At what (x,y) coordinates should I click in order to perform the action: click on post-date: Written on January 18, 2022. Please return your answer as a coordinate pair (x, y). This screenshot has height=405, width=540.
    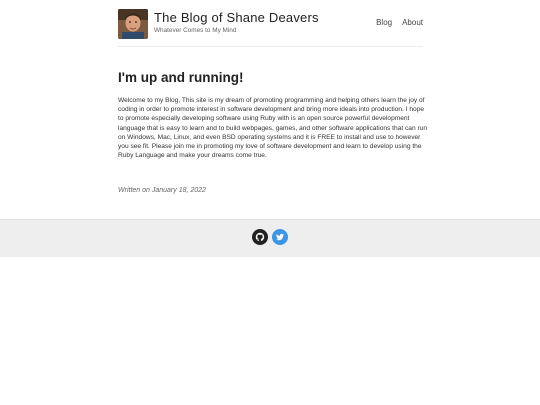
    Looking at the image, I should click on (162, 190).